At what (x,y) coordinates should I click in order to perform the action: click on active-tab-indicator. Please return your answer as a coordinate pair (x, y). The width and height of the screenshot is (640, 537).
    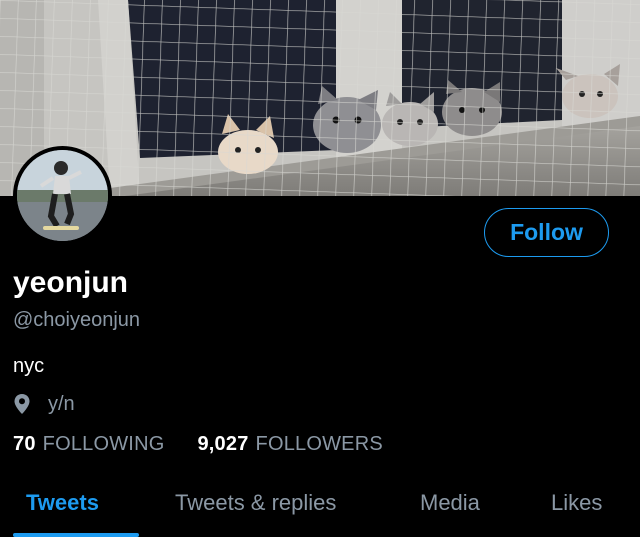
    Looking at the image, I should click on (76, 535).